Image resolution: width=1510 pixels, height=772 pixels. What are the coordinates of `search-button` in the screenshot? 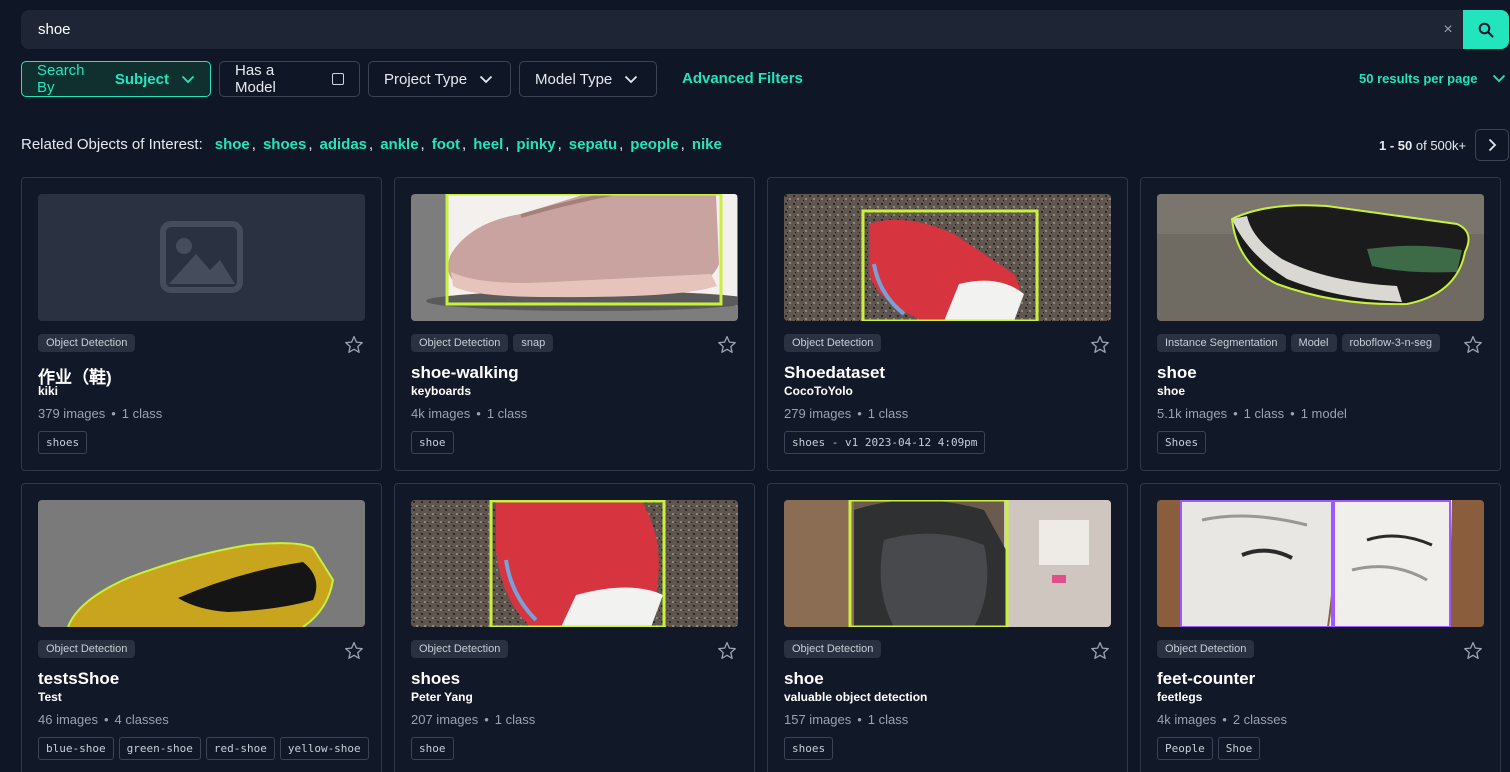 It's located at (1486, 29).